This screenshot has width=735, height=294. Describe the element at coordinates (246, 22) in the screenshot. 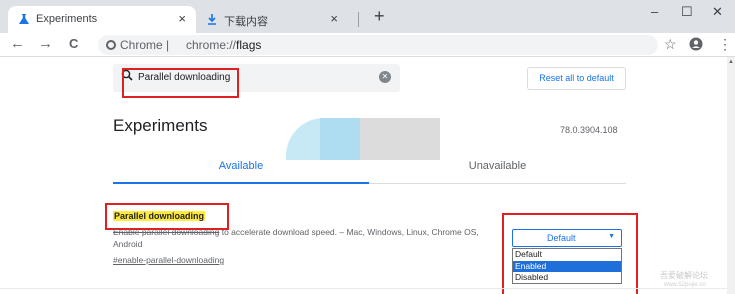

I see `tab-title: 下载内容` at that location.